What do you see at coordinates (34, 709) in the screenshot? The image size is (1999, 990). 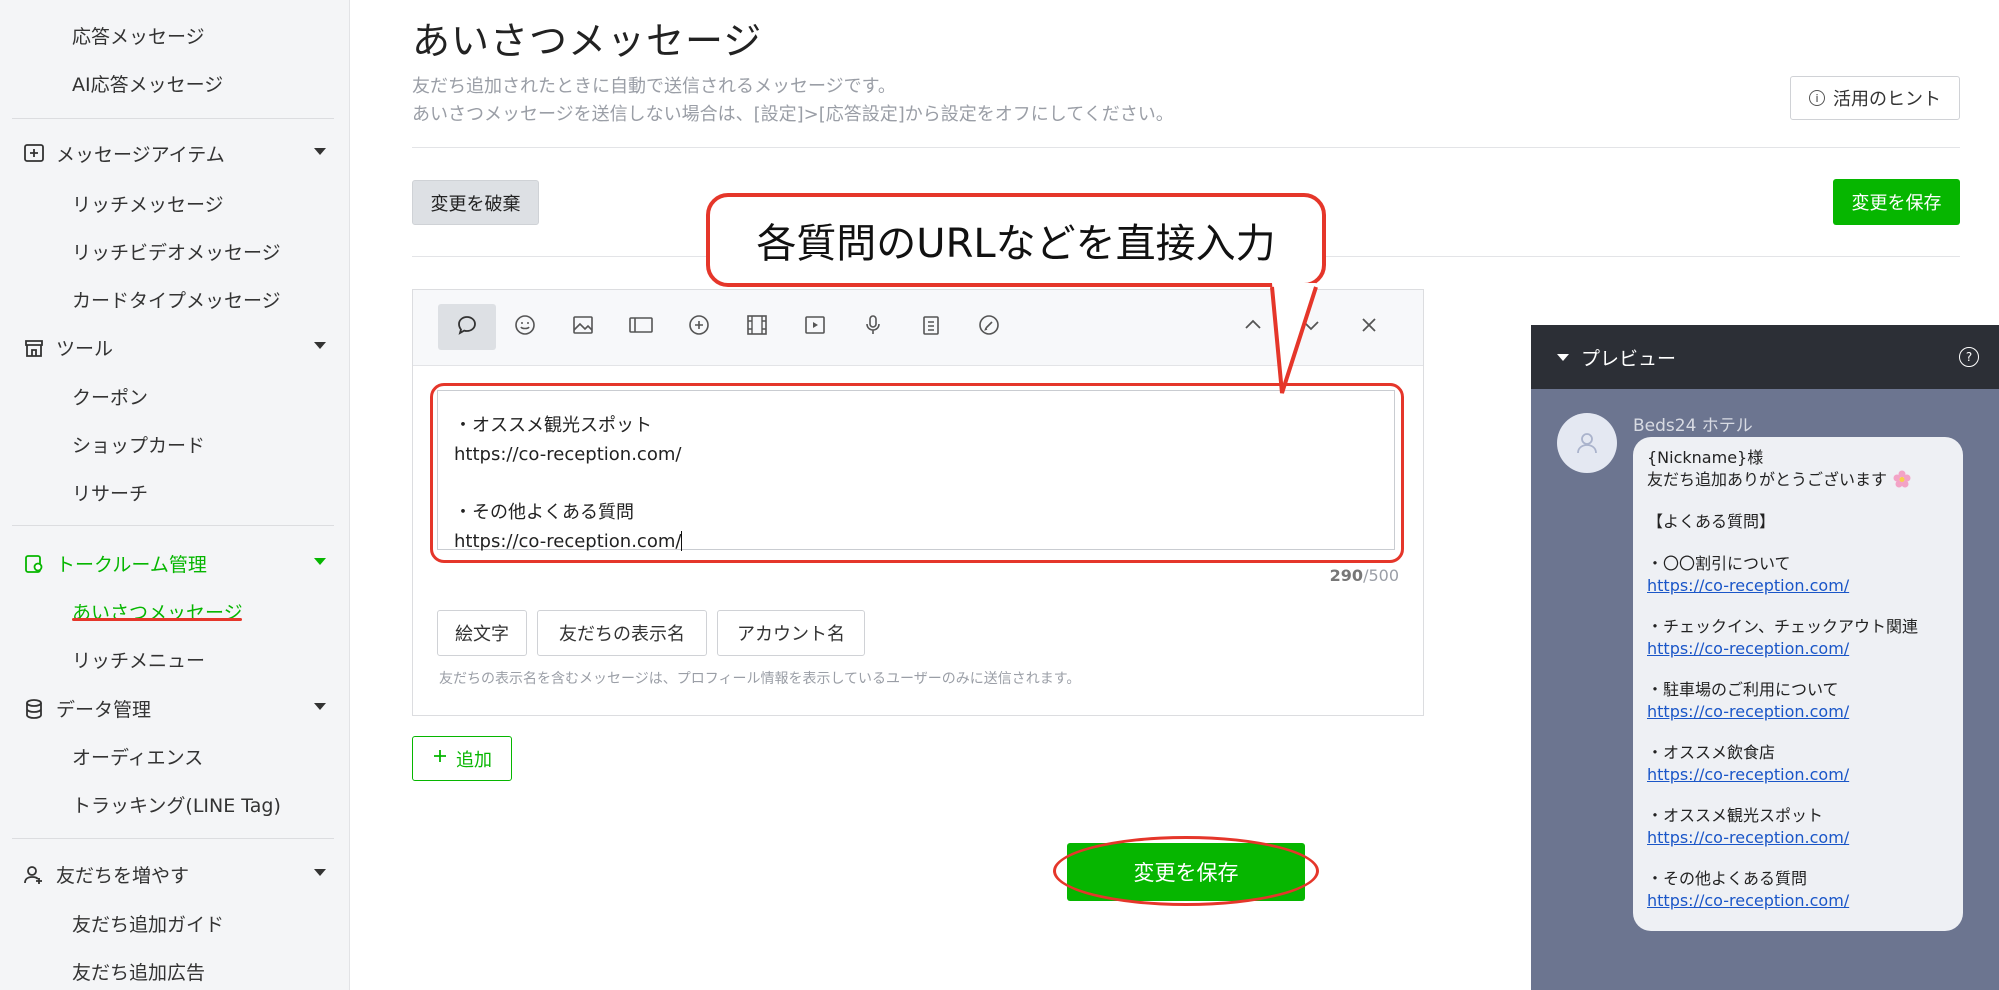 I see `database-icon` at bounding box center [34, 709].